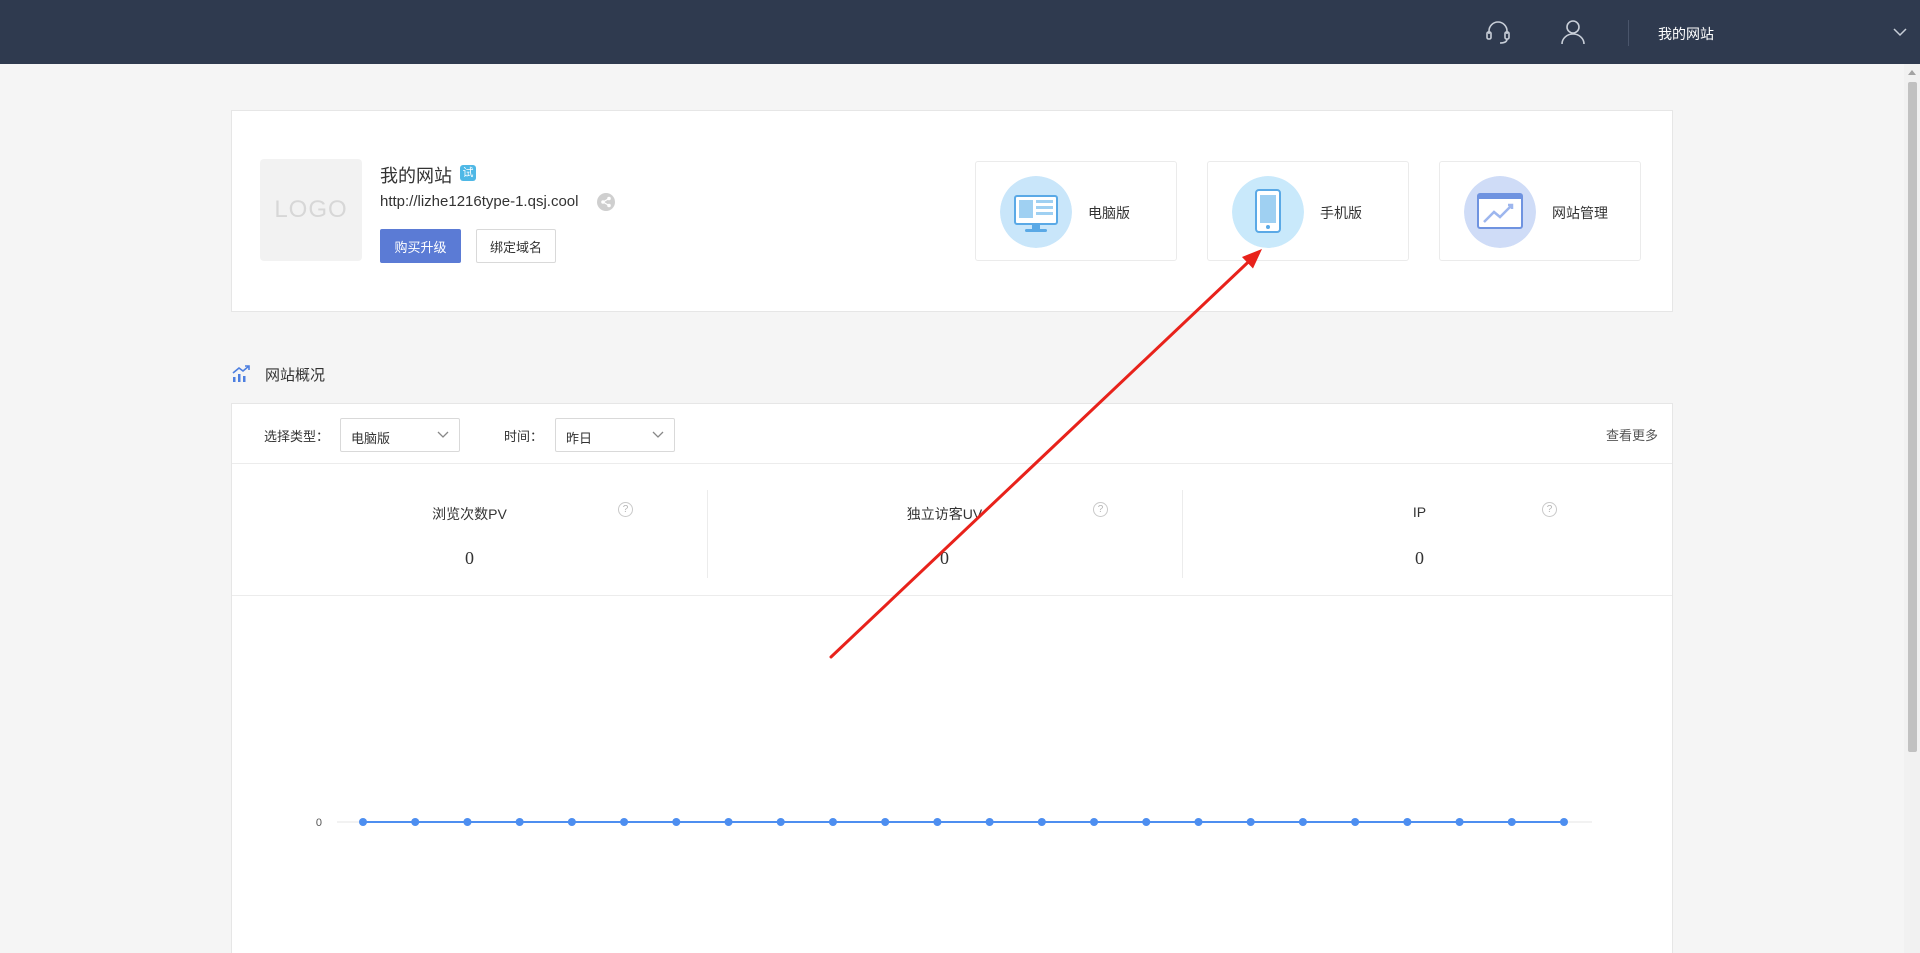 This screenshot has height=953, width=1920. I want to click on mobile-icon, so click(1268, 212).